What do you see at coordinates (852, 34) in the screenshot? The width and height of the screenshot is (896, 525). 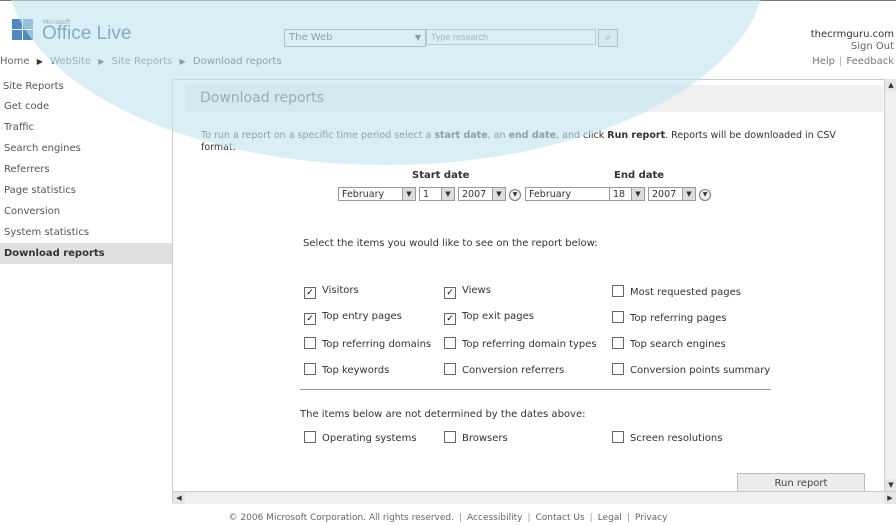 I see `user-domain: thecrmguru.com` at bounding box center [852, 34].